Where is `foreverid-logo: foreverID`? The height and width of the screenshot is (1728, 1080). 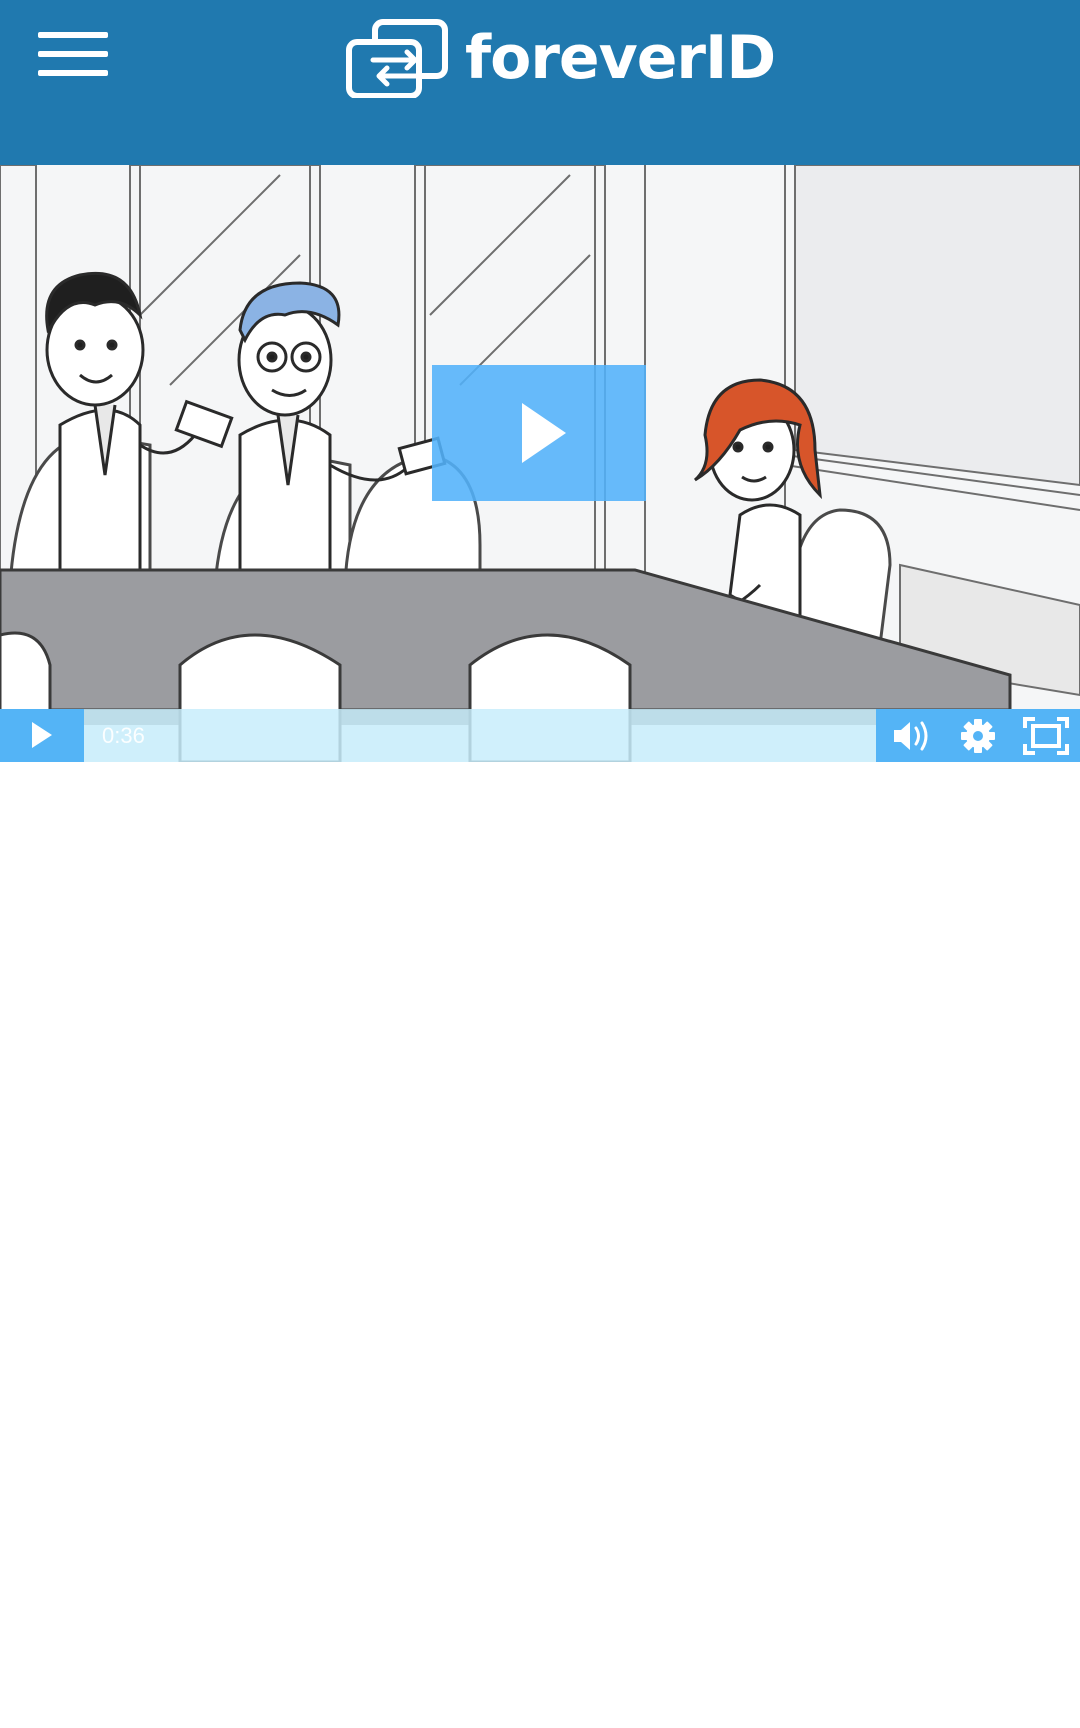 foreverid-logo: foreverID is located at coordinates (560, 58).